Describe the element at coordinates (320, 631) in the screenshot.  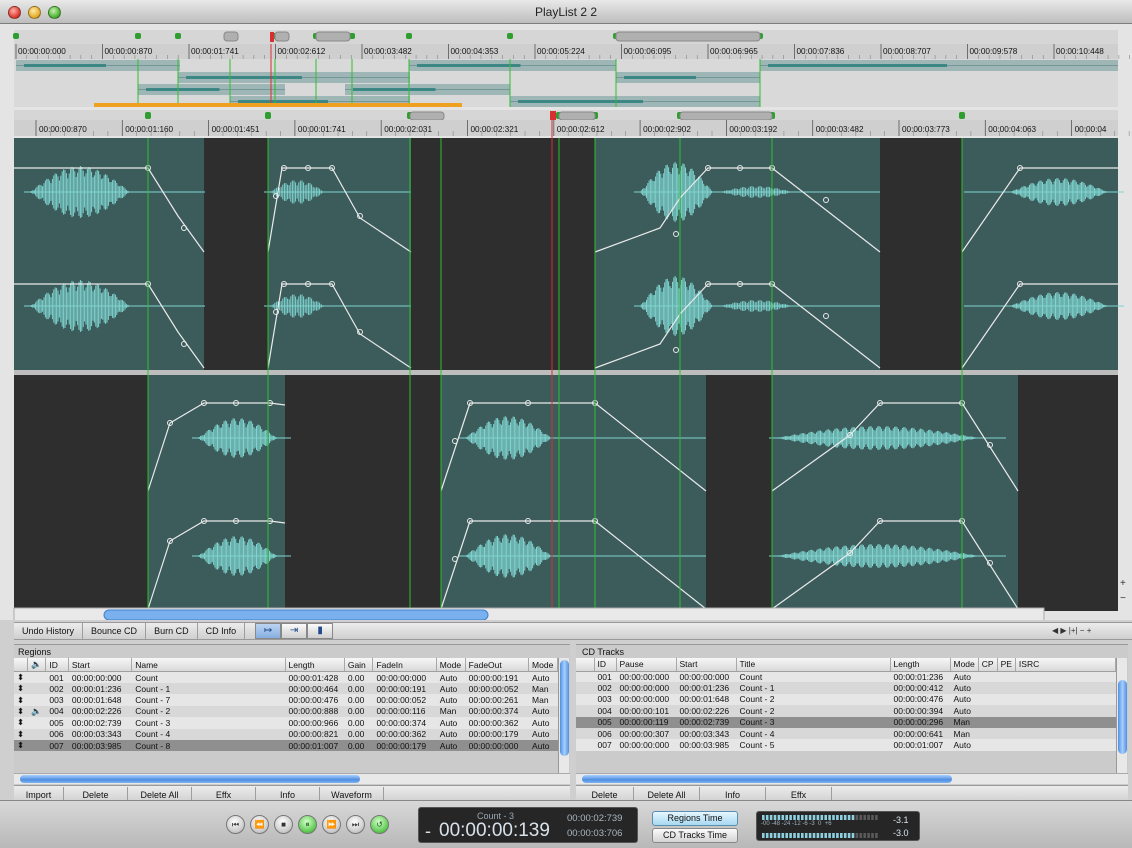
I see `marker-tool-icon: ▮` at that location.